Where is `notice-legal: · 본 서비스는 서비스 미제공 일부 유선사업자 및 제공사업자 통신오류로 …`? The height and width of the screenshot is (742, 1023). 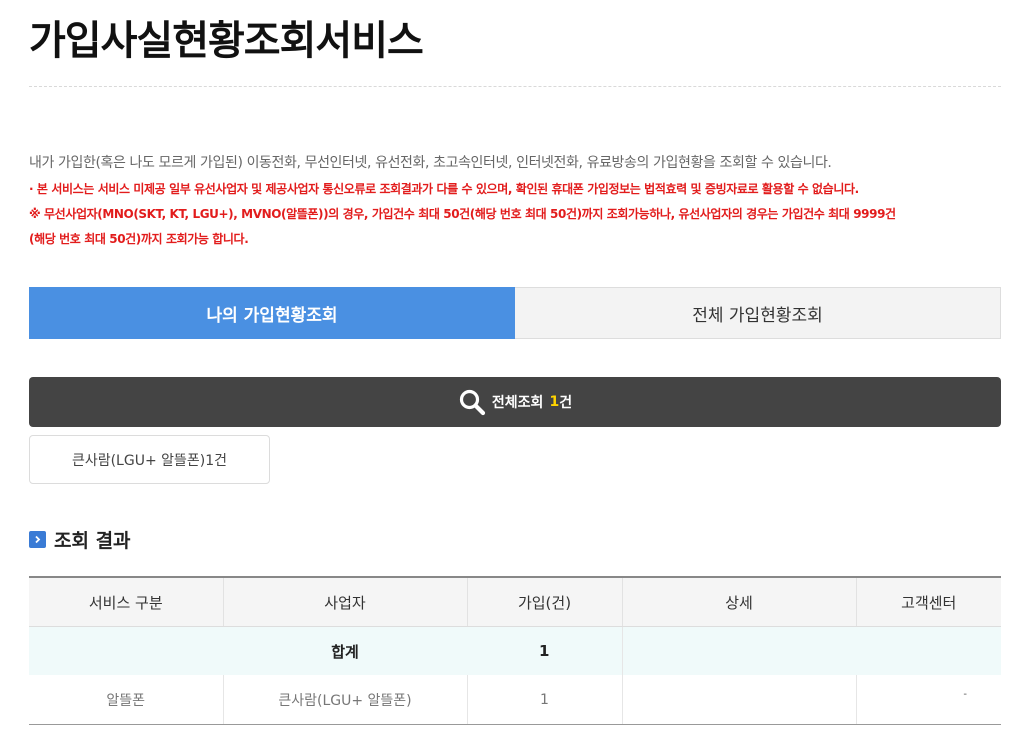
notice-legal: · 본 서비스는 서비스 미제공 일부 유선사업자 및 제공사업자 통신오류로 … is located at coordinates (444, 189).